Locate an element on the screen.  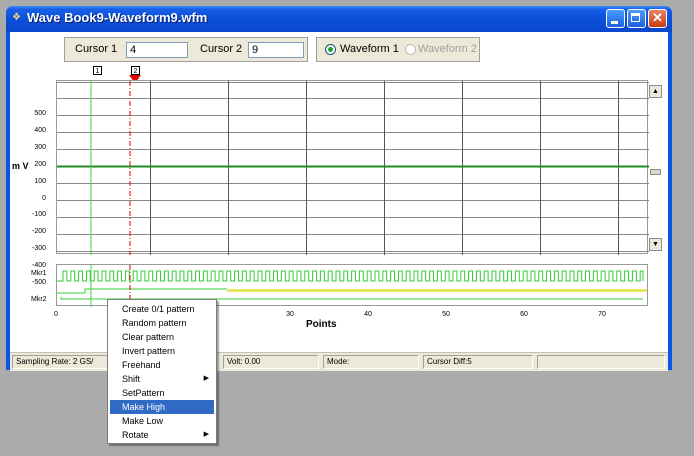
menu-item-clear-pattern: Clear pattern is located at coordinates (162, 337).